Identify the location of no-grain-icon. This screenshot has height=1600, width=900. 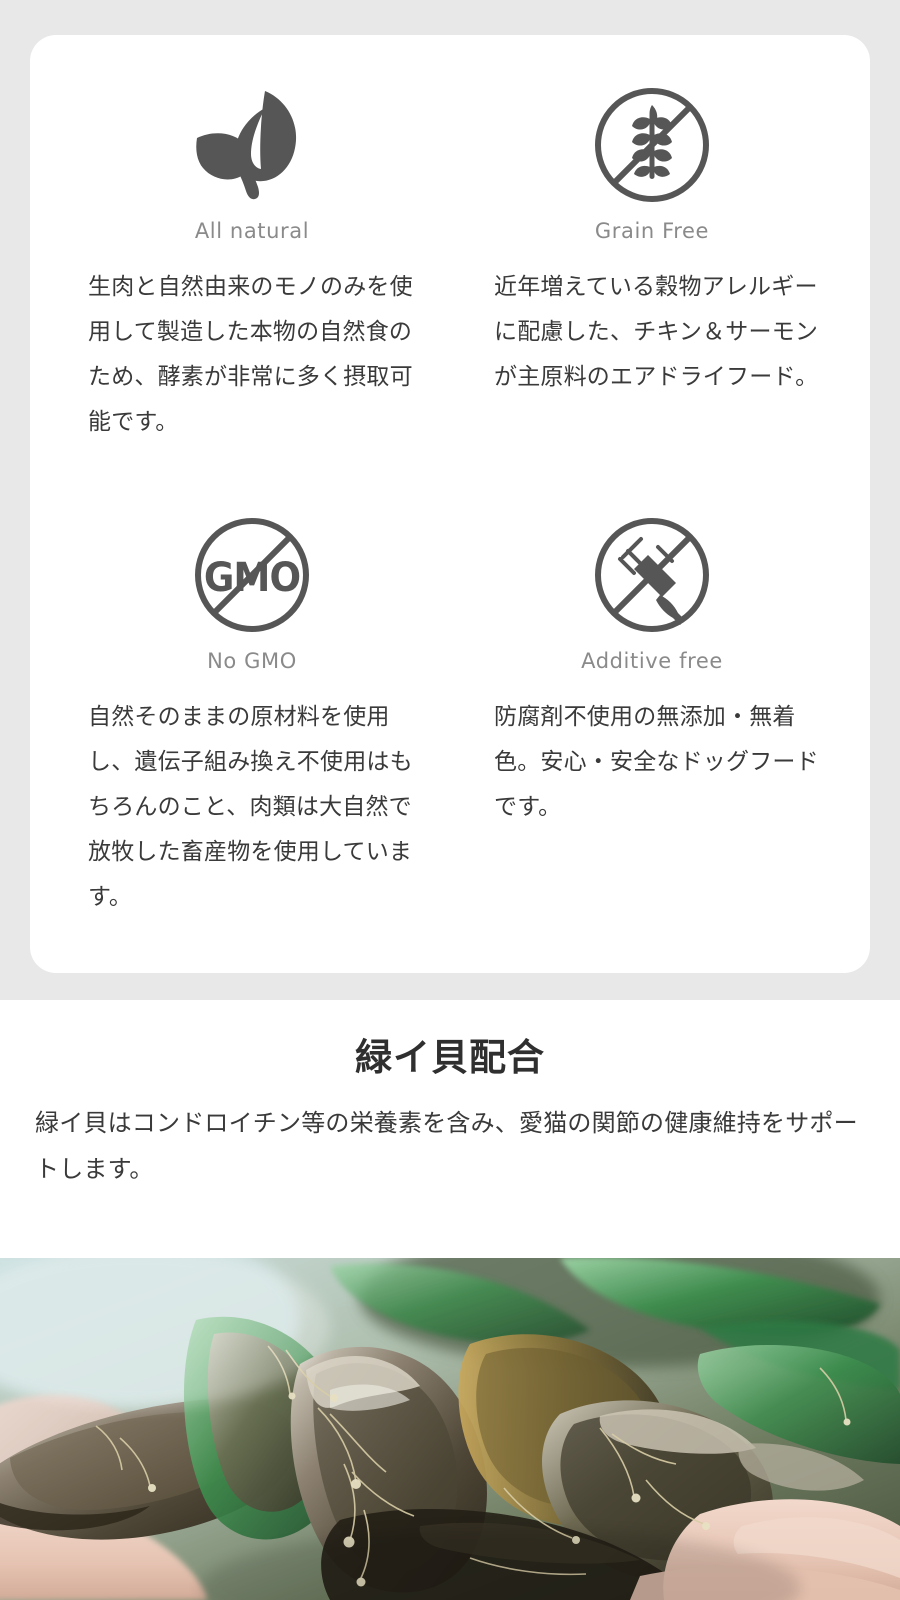
(652, 145).